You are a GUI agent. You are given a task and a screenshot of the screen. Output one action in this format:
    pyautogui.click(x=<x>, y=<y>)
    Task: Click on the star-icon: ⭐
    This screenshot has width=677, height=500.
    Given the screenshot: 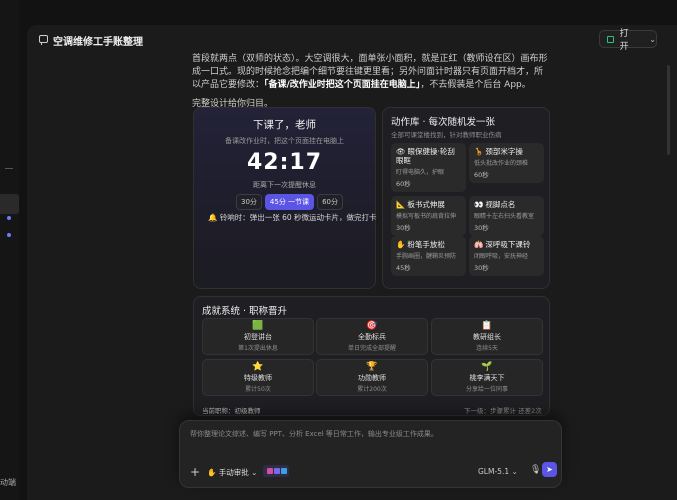 What is the action you would take?
    pyautogui.click(x=258, y=367)
    